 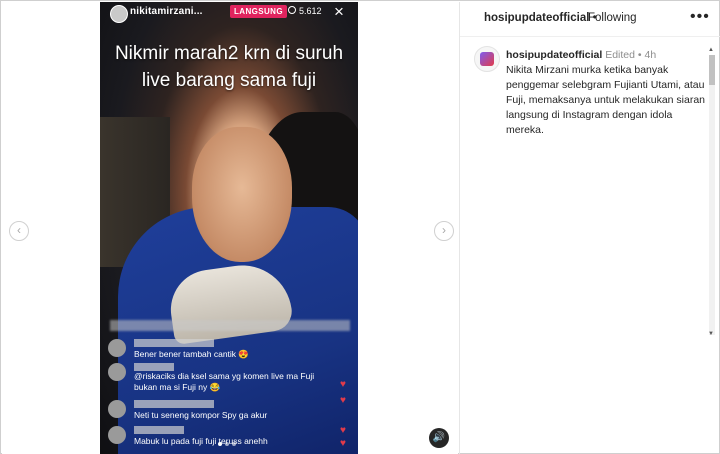 I want to click on viewer-count-value: 5.612, so click(x=310, y=11).